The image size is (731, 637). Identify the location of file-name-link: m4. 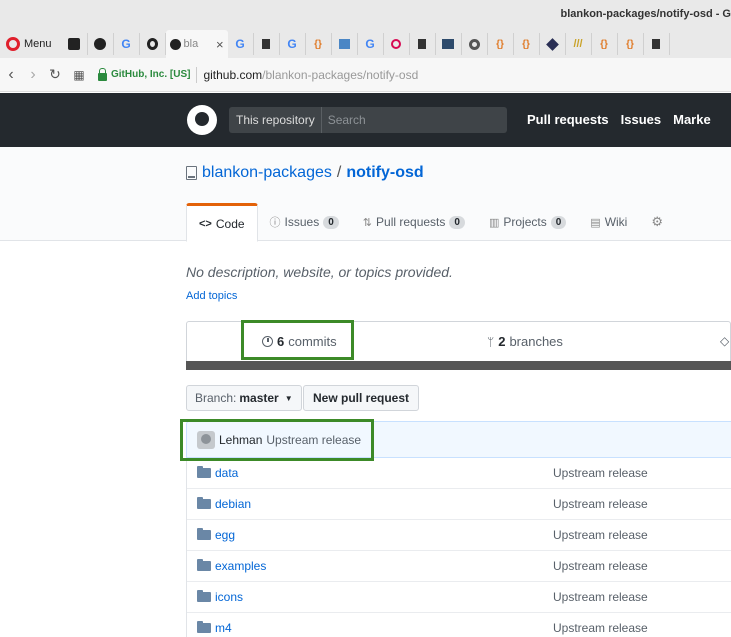
(223, 628).